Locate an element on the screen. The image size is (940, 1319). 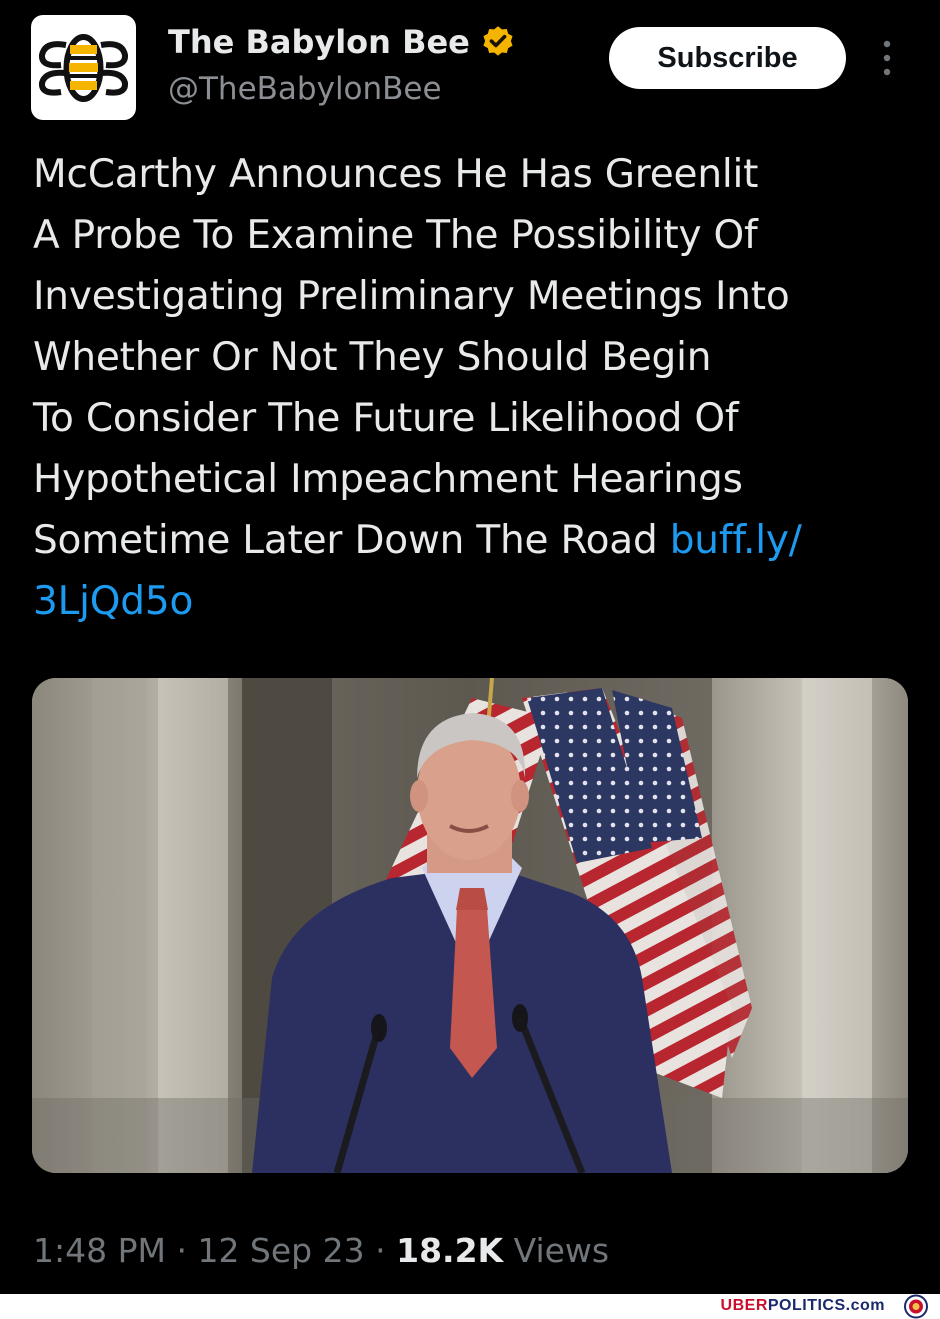
more-options-icon is located at coordinates (887, 58).